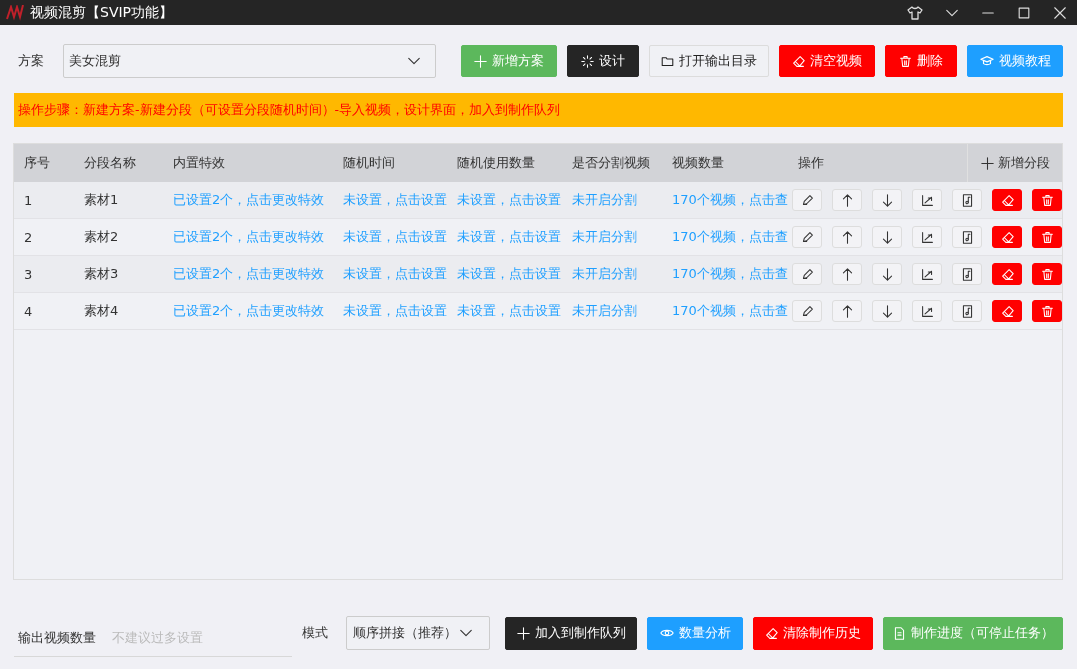  What do you see at coordinates (973, 633) in the screenshot?
I see `progress-button: 制作进度（可停止任务）` at bounding box center [973, 633].